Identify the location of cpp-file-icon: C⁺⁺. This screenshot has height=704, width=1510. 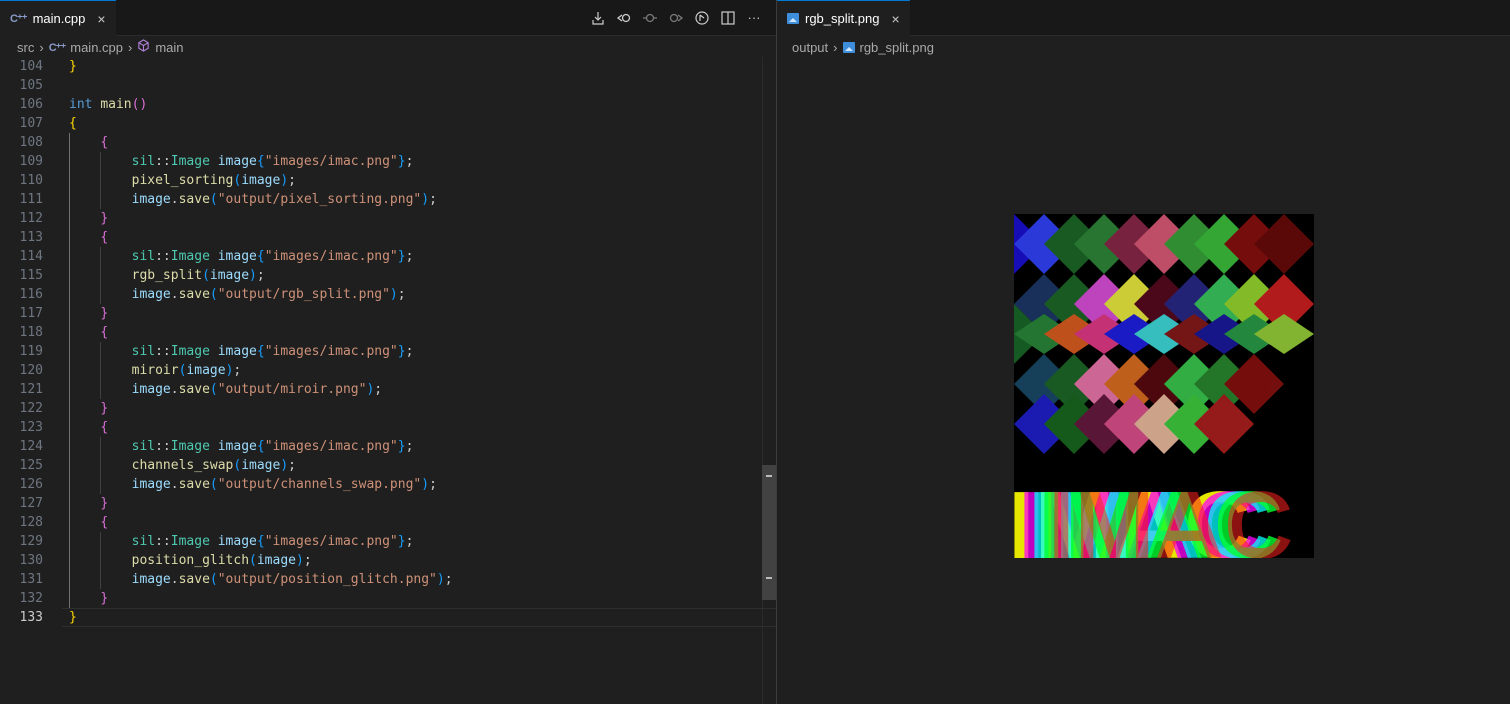
(57, 47).